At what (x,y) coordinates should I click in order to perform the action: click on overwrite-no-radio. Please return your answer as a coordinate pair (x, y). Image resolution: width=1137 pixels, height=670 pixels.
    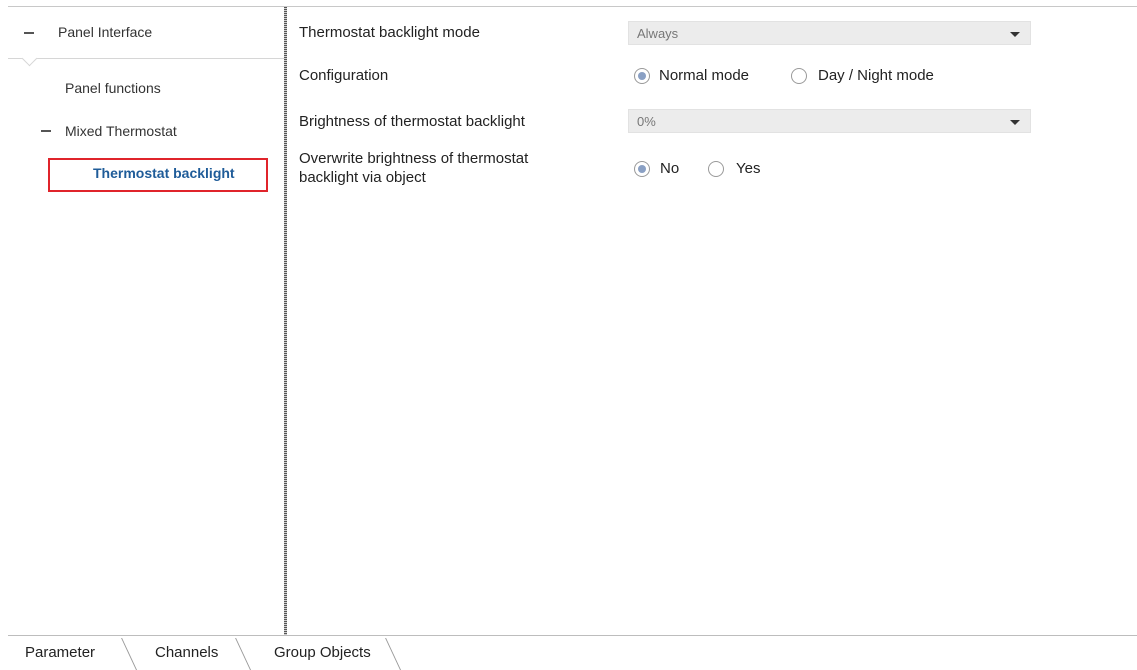
    Looking at the image, I should click on (642, 169).